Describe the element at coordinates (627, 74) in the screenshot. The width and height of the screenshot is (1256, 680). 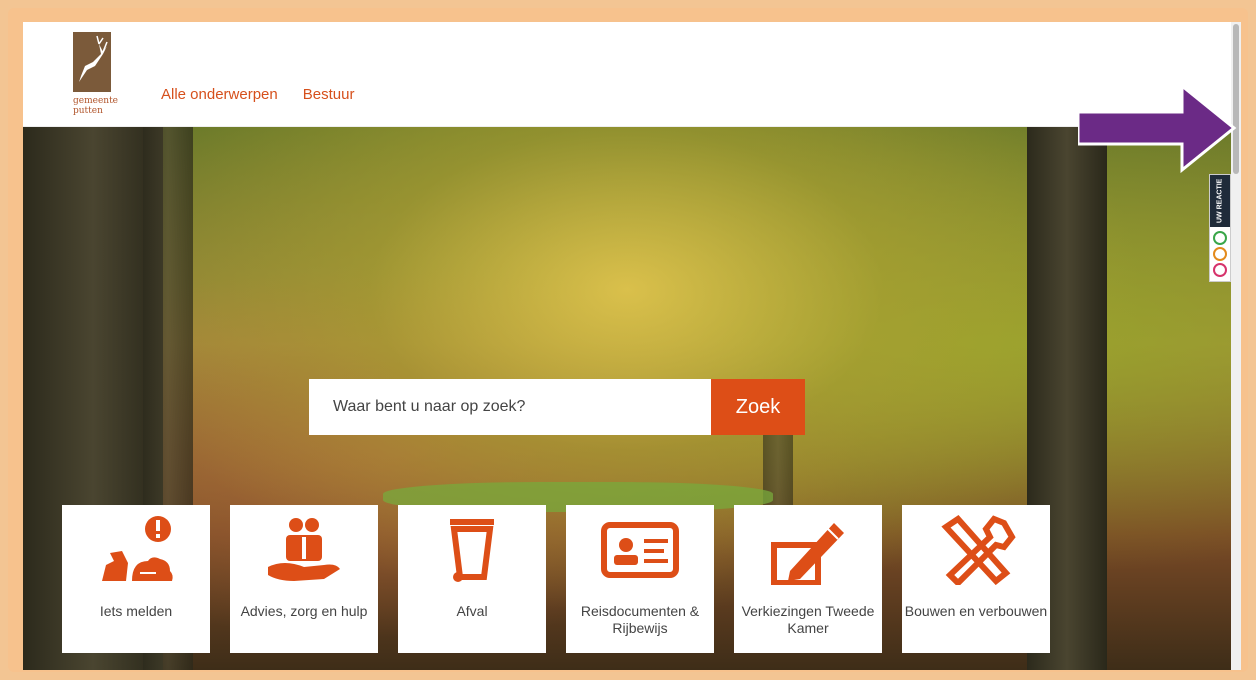
I see `site-header: gemeente putten Alle onderwerpen Bestuur` at that location.